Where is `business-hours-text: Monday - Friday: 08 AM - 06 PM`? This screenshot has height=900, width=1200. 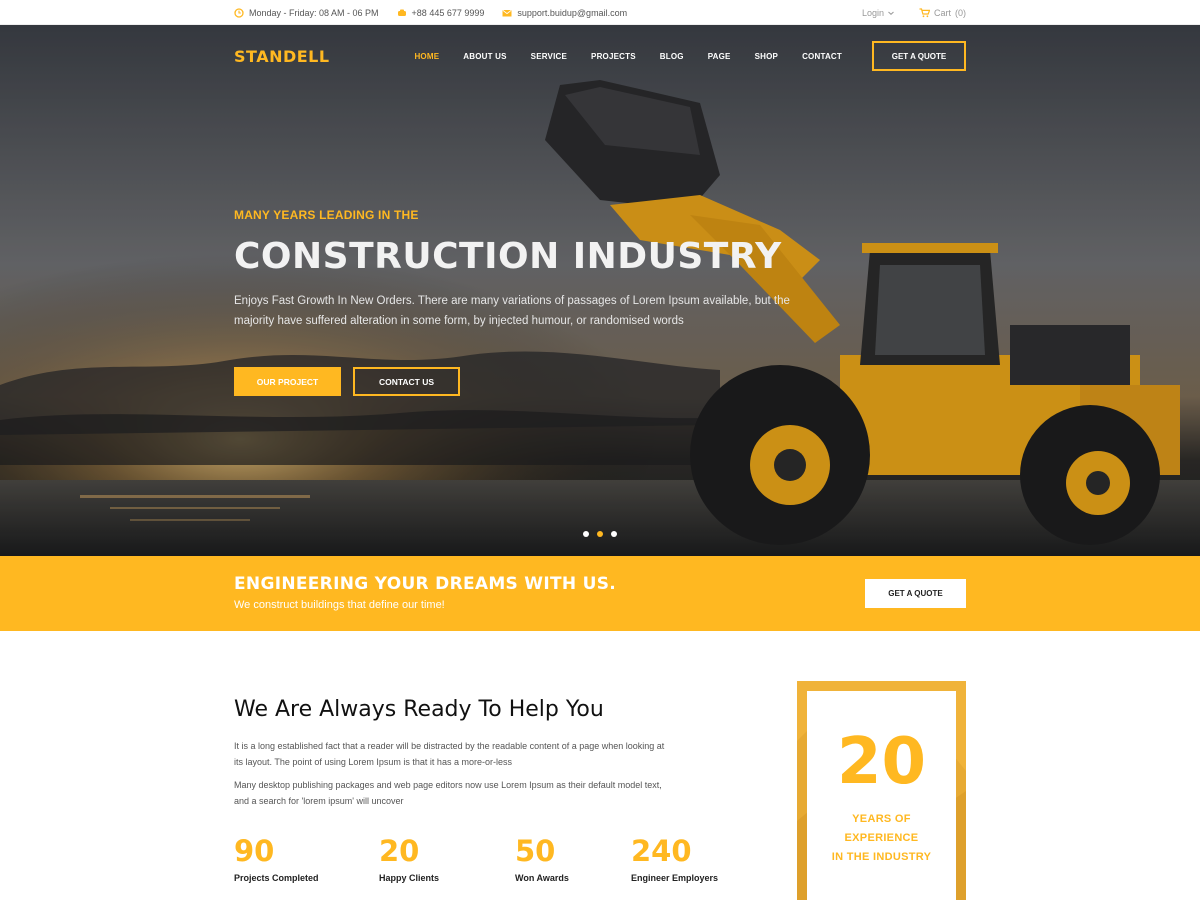
business-hours-text: Monday - Friday: 08 AM - 06 PM is located at coordinates (314, 12).